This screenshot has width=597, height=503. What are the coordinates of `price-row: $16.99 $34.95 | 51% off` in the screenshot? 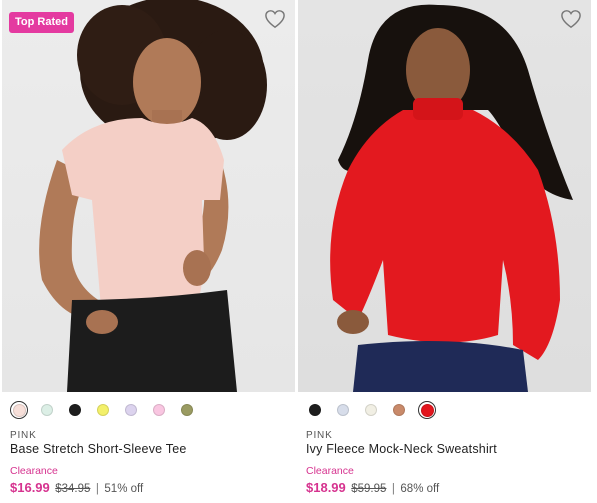 It's located at (76, 487).